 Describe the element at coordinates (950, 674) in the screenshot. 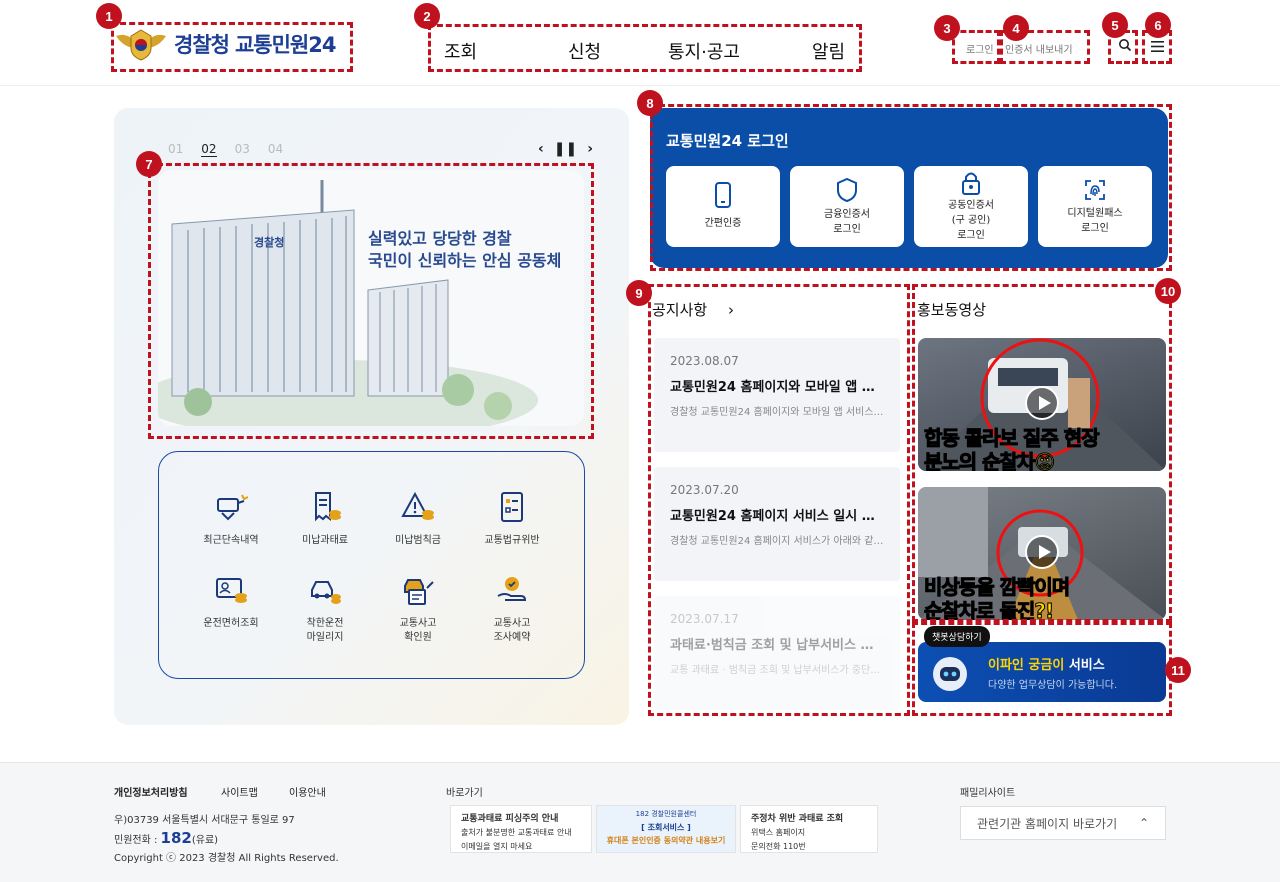

I see `robot-icon` at that location.